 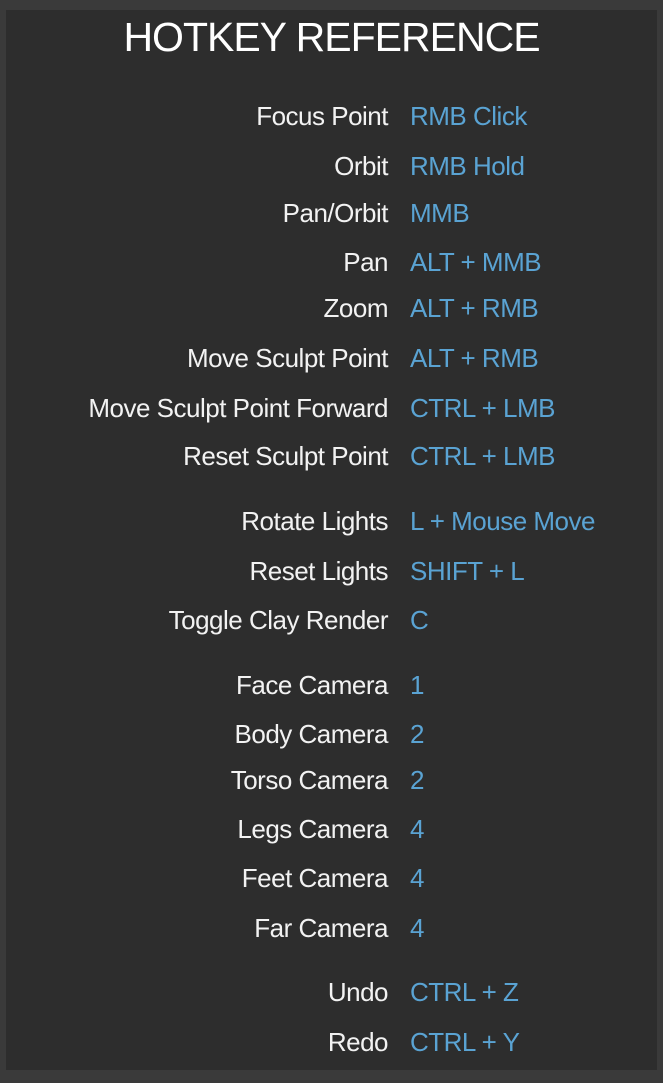 I want to click on hotkey-key: CTRL + Y, so click(x=465, y=1042).